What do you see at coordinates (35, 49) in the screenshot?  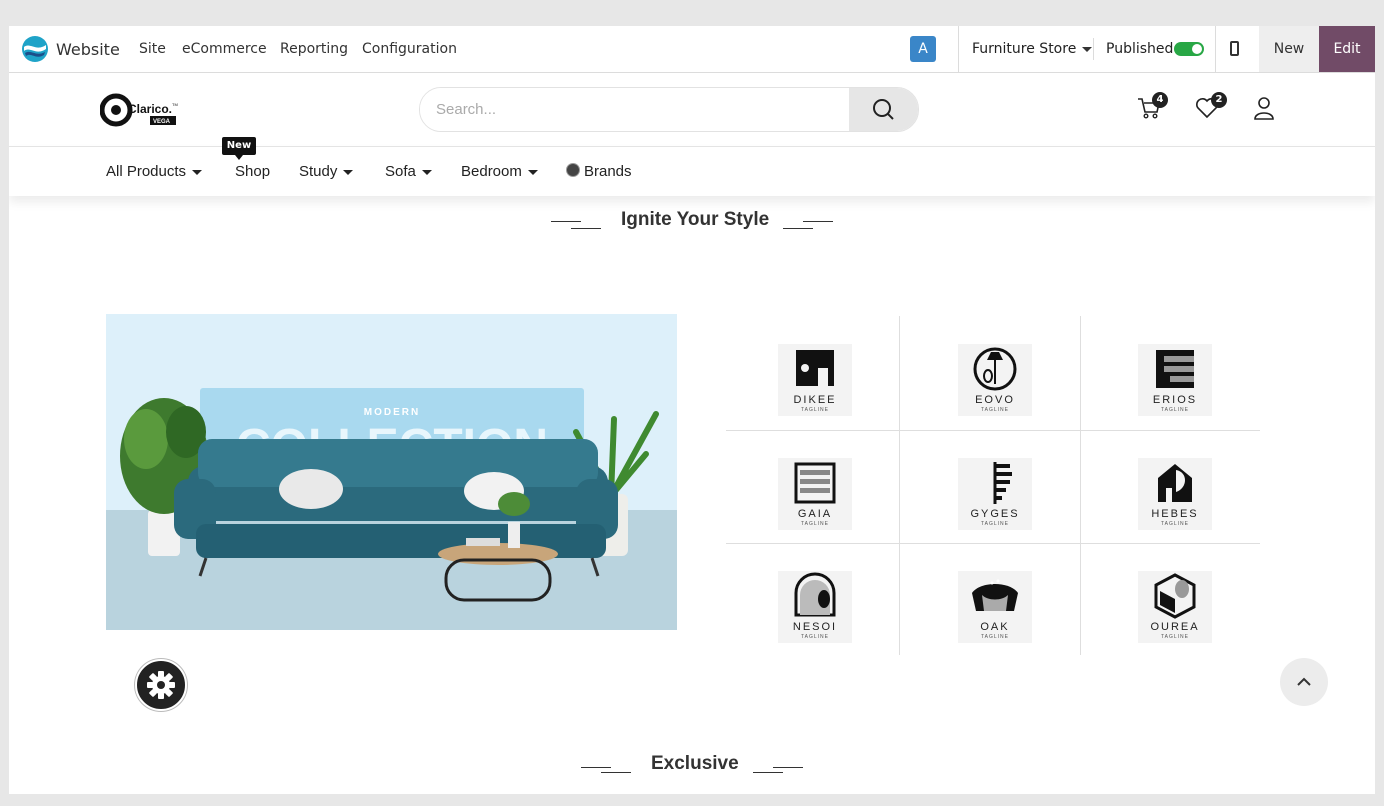 I see `website-app-icon` at bounding box center [35, 49].